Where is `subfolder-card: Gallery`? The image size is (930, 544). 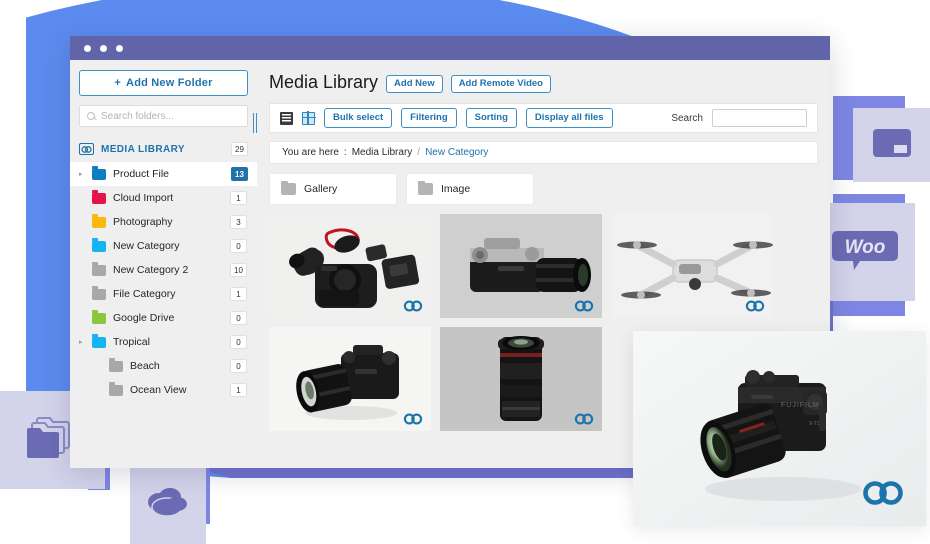
subfolder-card: Gallery is located at coordinates (333, 189).